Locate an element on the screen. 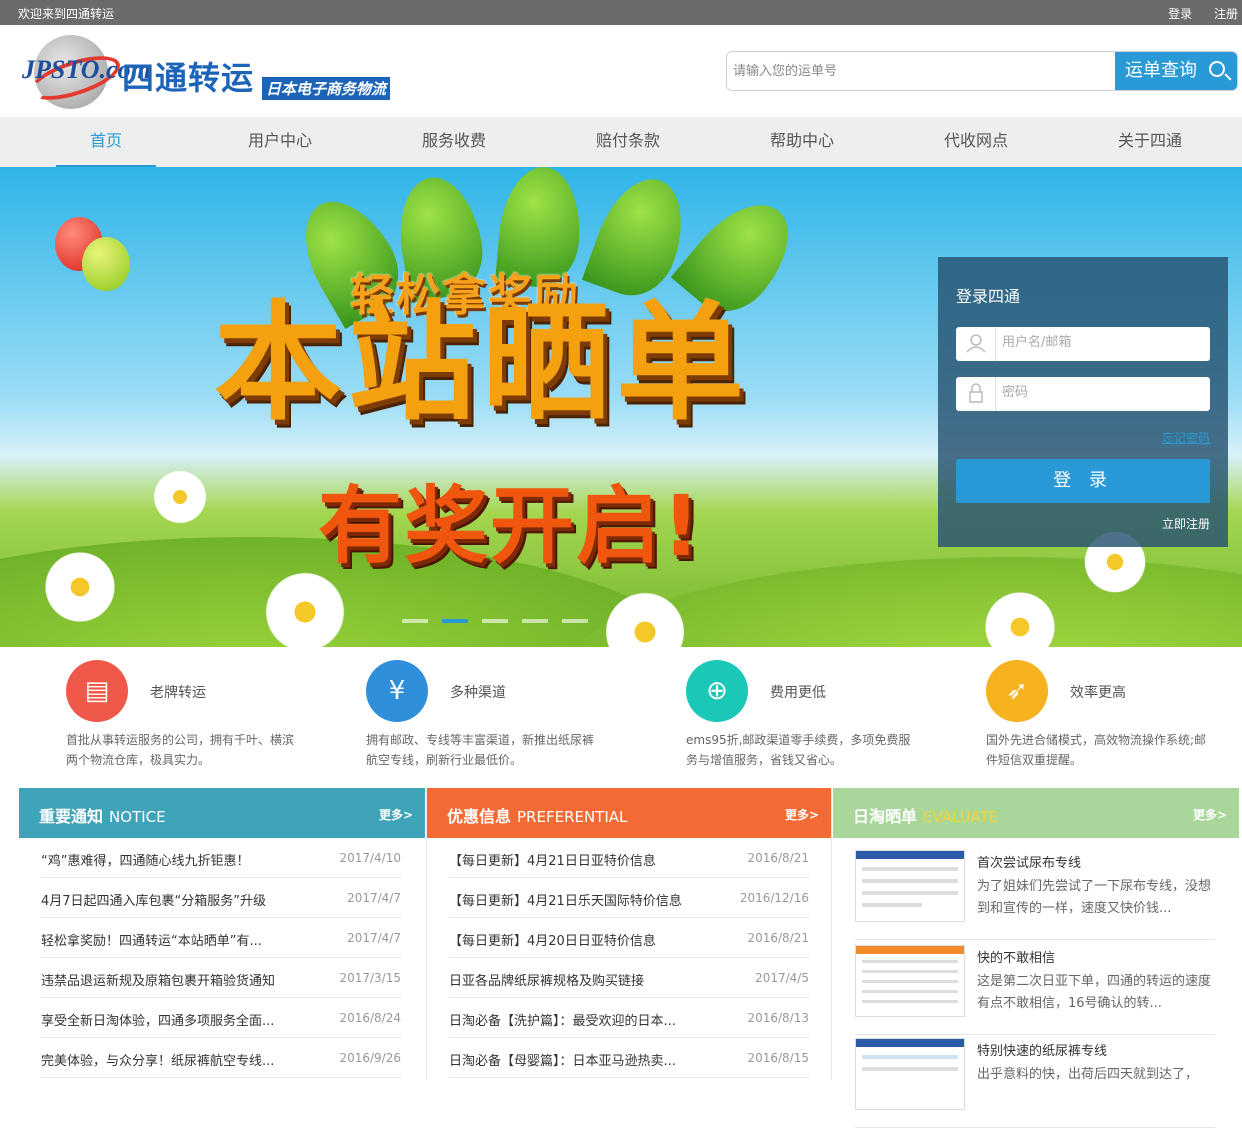 The image size is (1242, 1128). login-title: 登录四通 is located at coordinates (988, 296).